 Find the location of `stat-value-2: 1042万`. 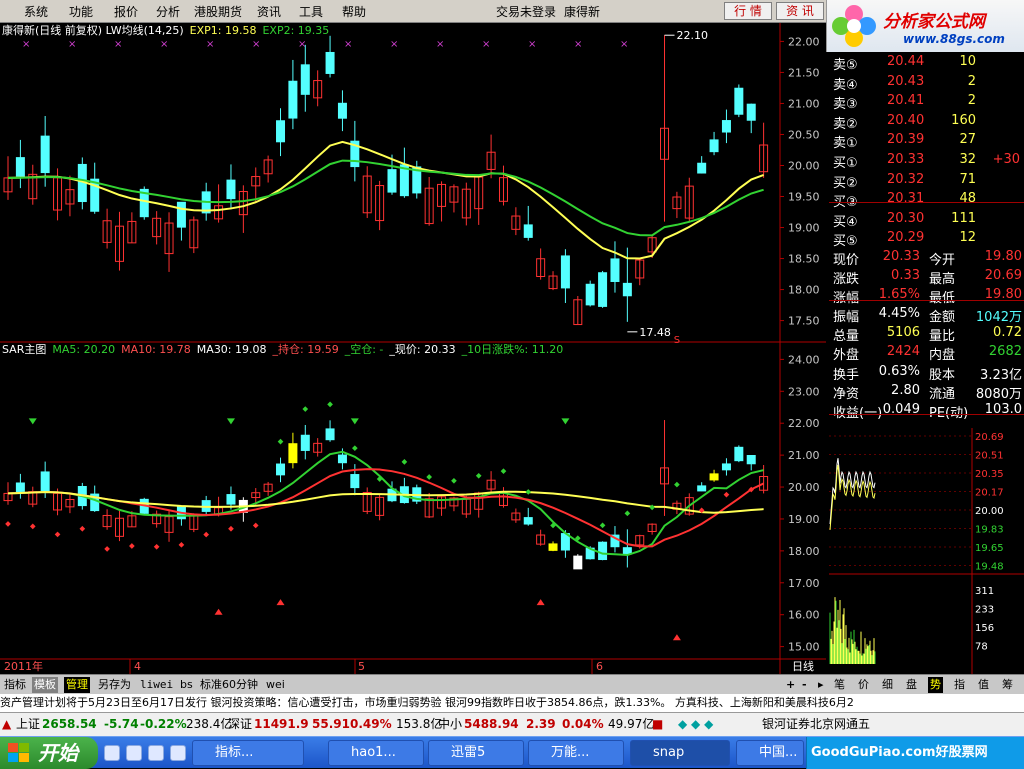

stat-value-2: 1042万 is located at coordinates (998, 317).